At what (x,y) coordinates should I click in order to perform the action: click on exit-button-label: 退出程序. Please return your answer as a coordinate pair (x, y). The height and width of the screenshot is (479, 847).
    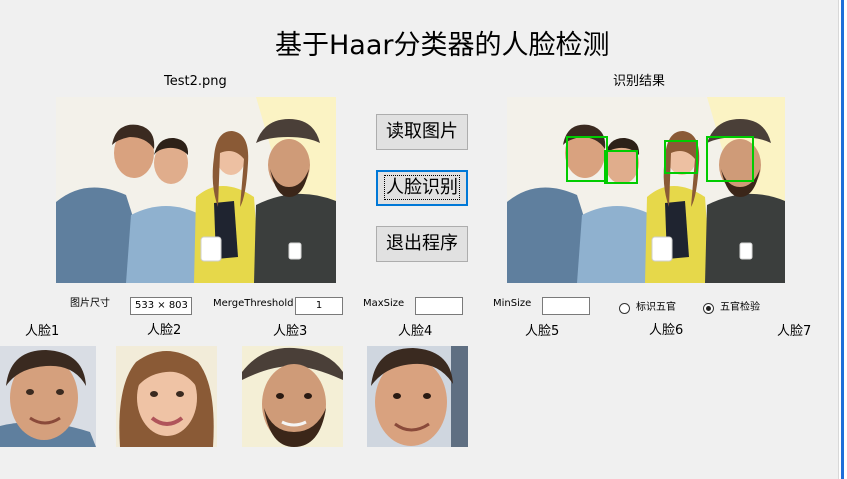
    Looking at the image, I should click on (422, 243).